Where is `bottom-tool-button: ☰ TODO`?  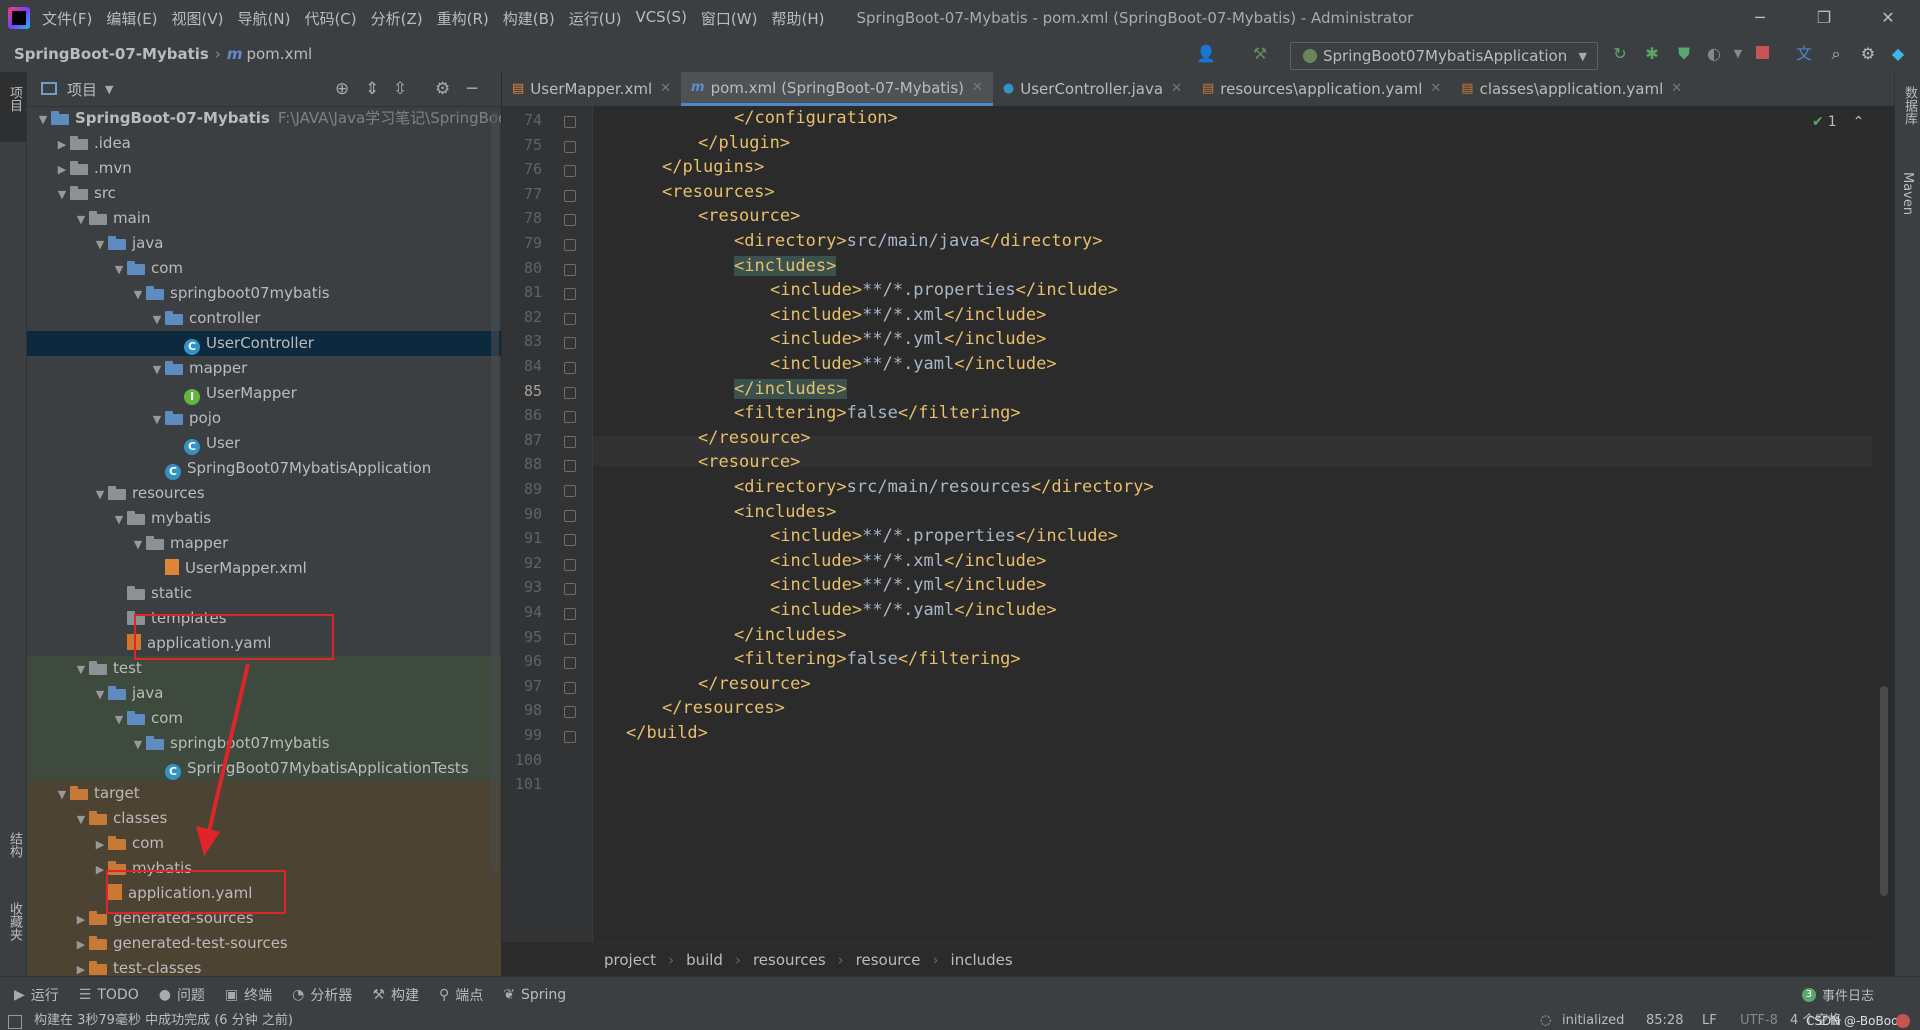 bottom-tool-button: ☰ TODO is located at coordinates (109, 995).